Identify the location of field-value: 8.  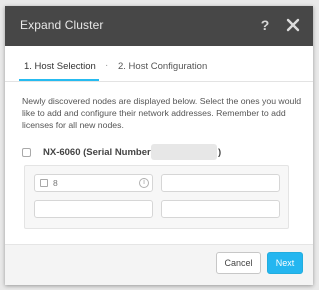
(55, 183).